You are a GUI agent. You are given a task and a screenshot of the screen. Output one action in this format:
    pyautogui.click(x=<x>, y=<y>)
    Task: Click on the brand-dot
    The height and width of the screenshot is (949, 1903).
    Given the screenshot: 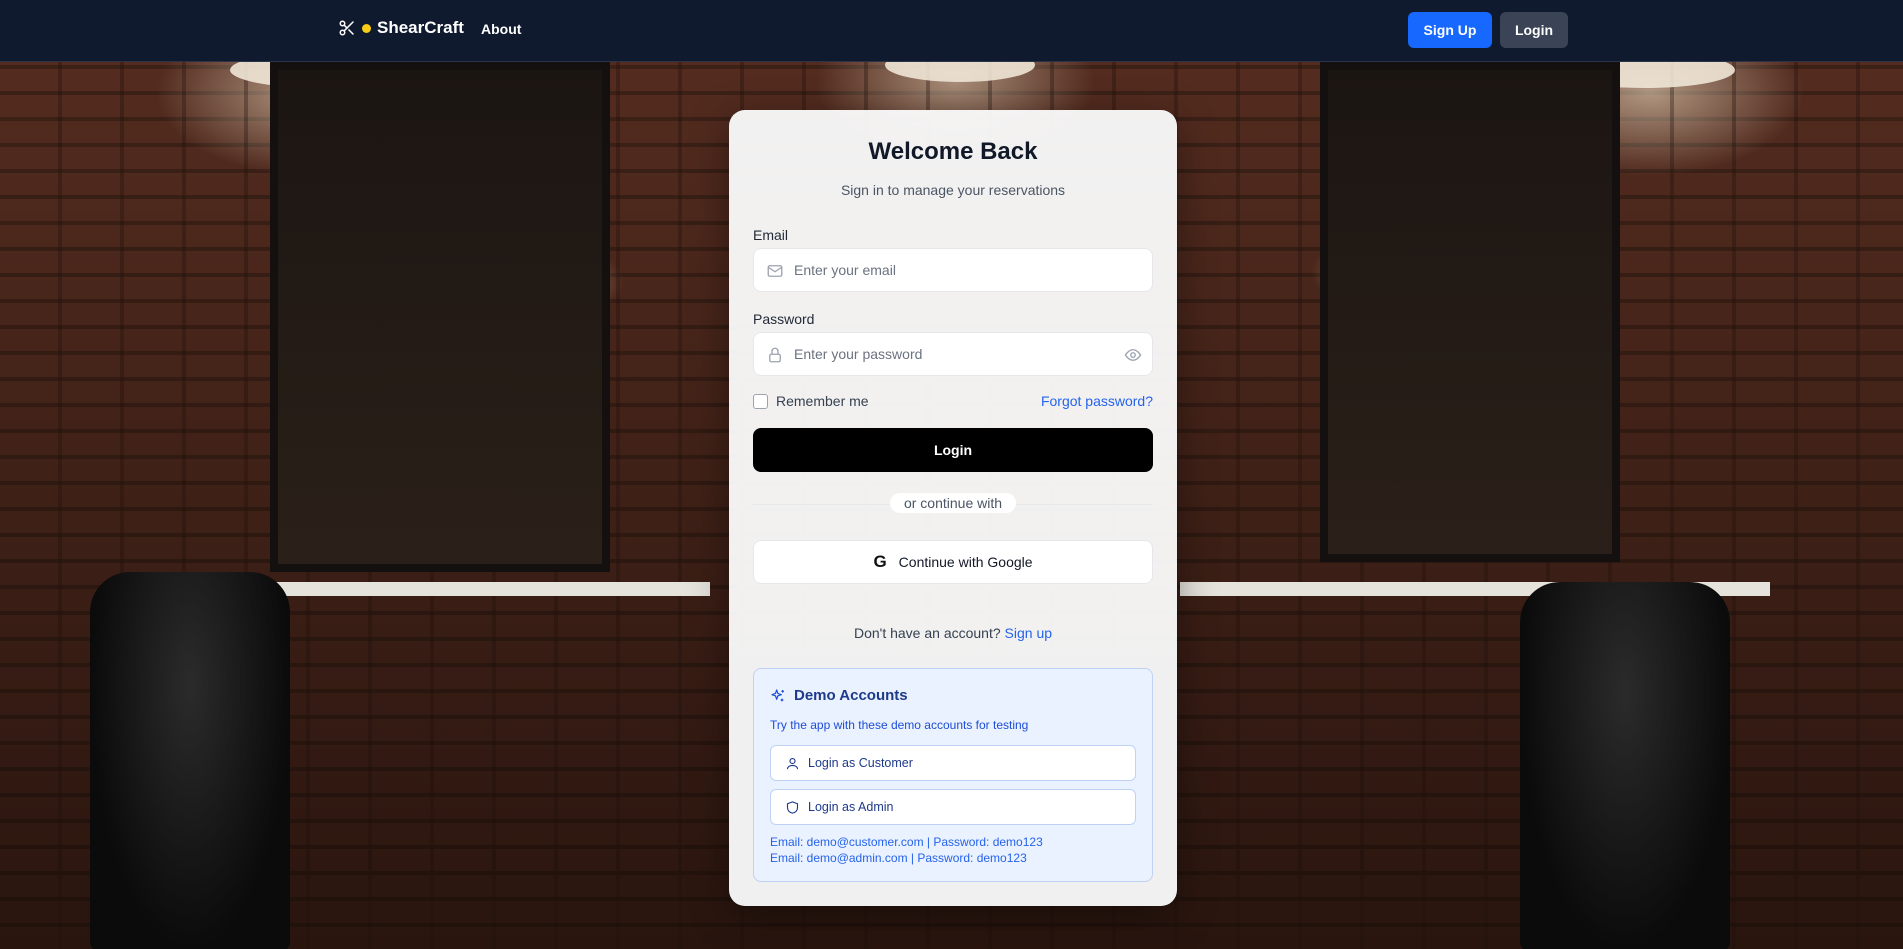 What is the action you would take?
    pyautogui.click(x=366, y=28)
    